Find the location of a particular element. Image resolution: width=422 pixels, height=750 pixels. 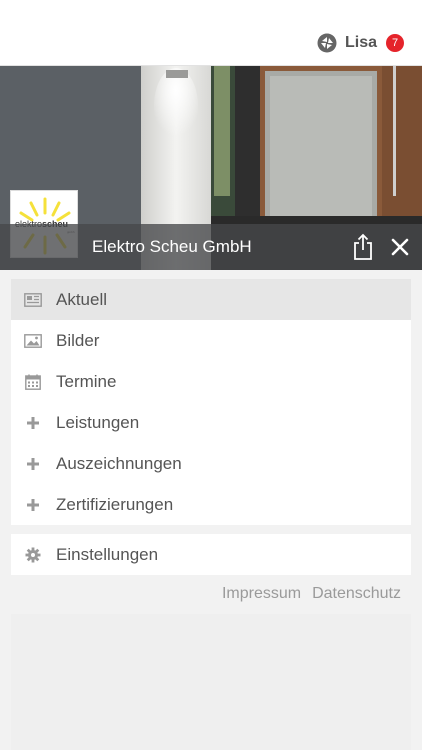

calendar-icon is located at coordinates (33, 382).